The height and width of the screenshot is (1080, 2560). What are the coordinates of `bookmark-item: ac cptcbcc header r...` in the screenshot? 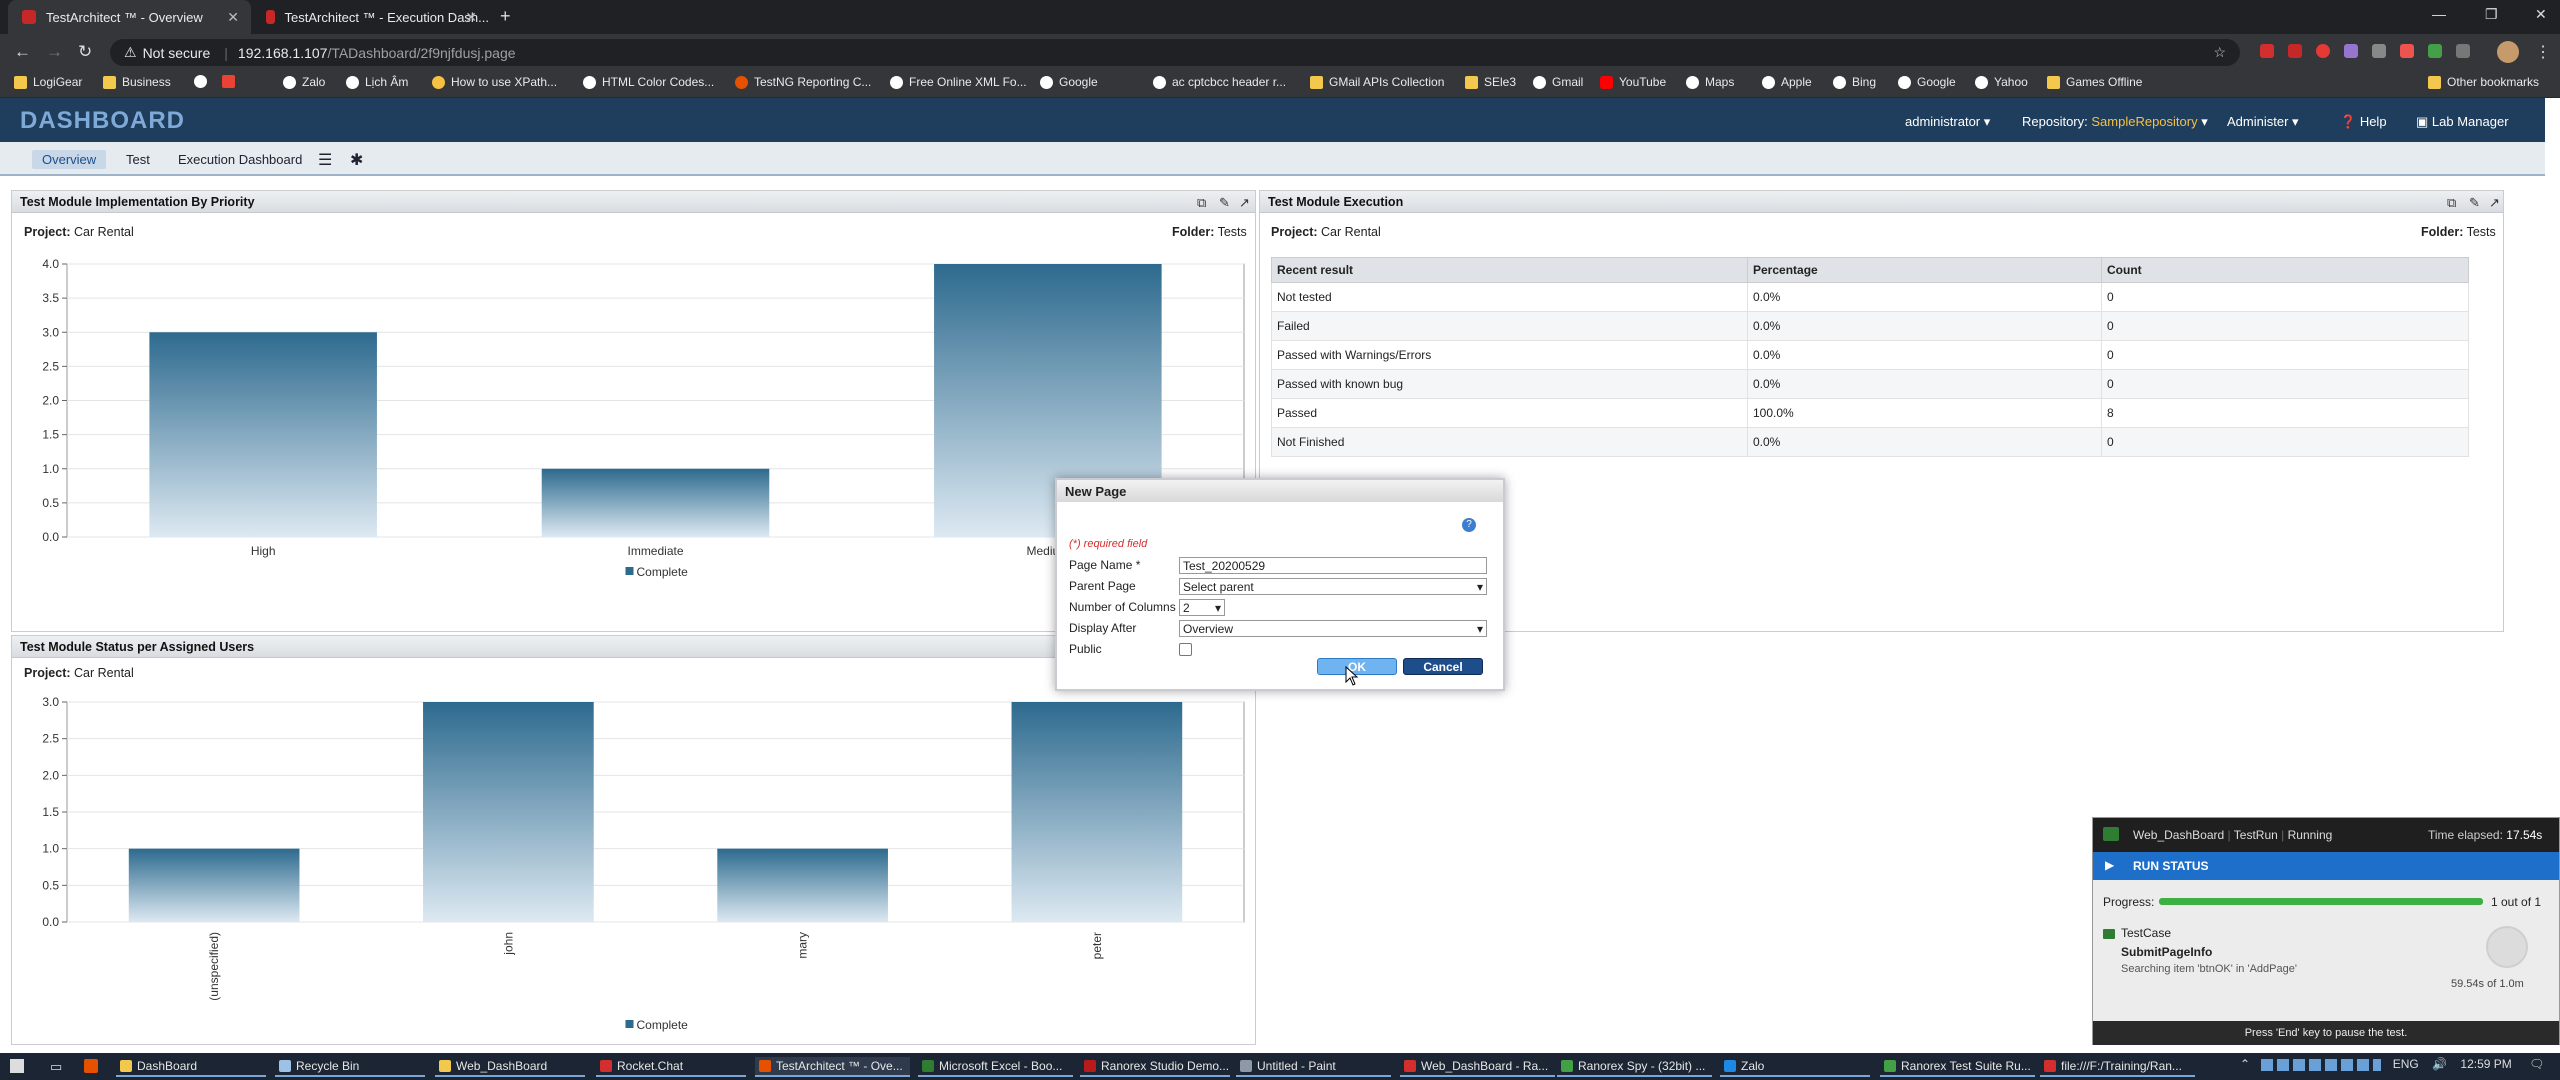 It's located at (1219, 82).